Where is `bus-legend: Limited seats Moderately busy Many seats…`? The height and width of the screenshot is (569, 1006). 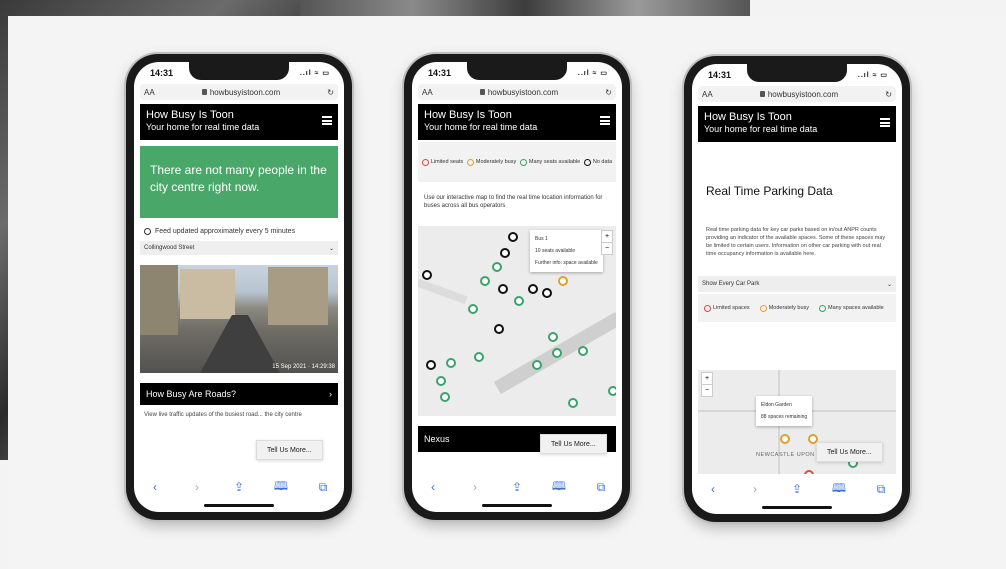
bus-legend: Limited seats Moderately busy Many seats… is located at coordinates (517, 162).